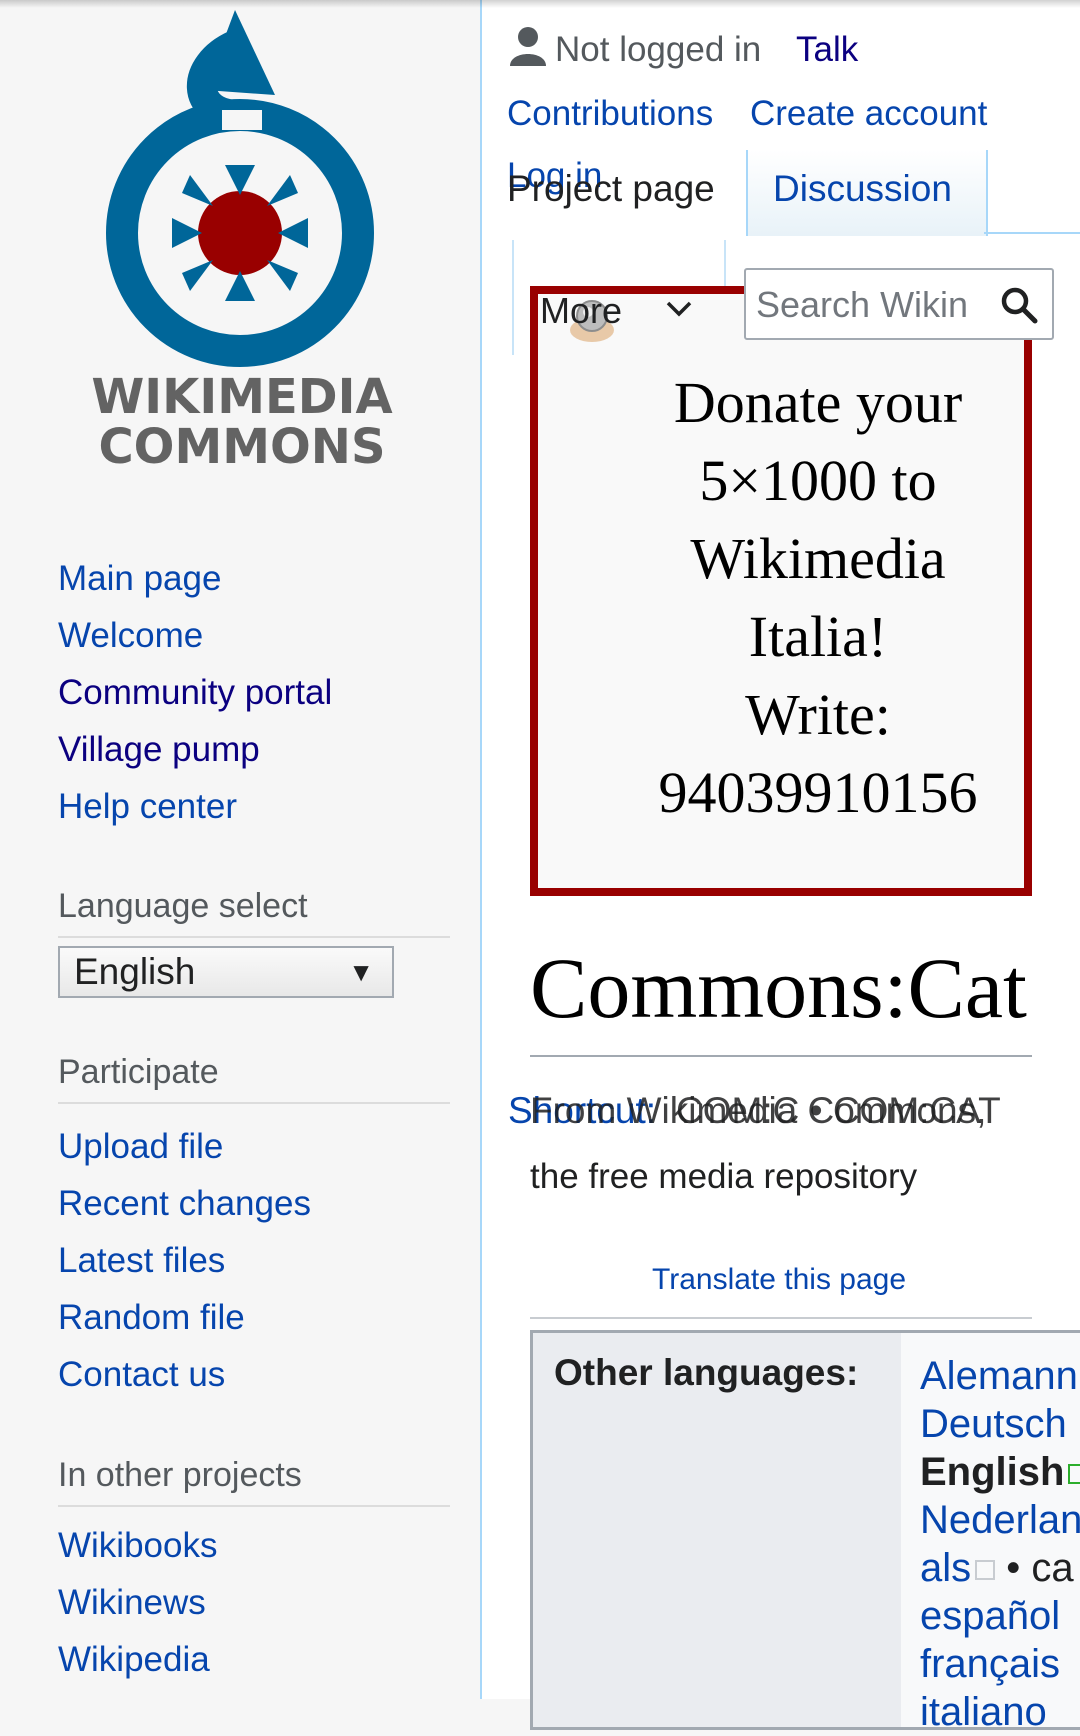 The image size is (1080, 1736). What do you see at coordinates (184, 1374) in the screenshot?
I see `nav-contact-us: Contact us` at bounding box center [184, 1374].